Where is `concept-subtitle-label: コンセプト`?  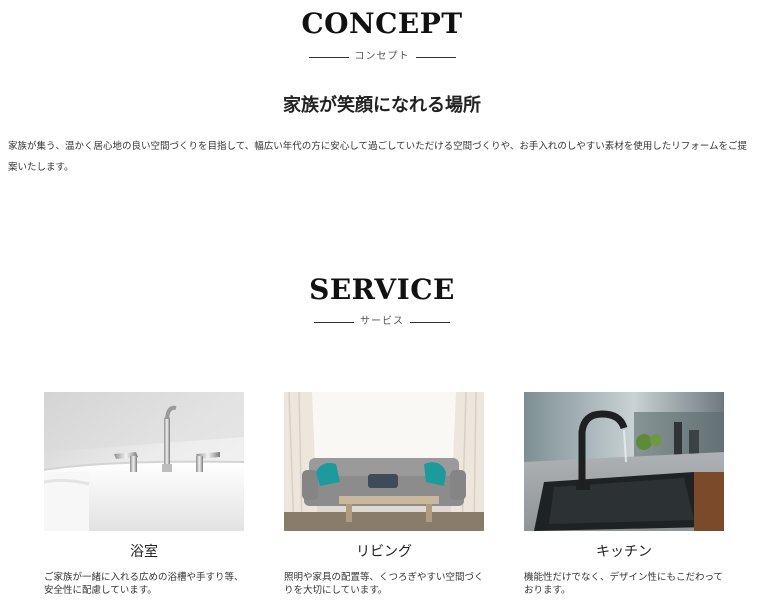 concept-subtitle-label: コンセプト is located at coordinates (382, 56).